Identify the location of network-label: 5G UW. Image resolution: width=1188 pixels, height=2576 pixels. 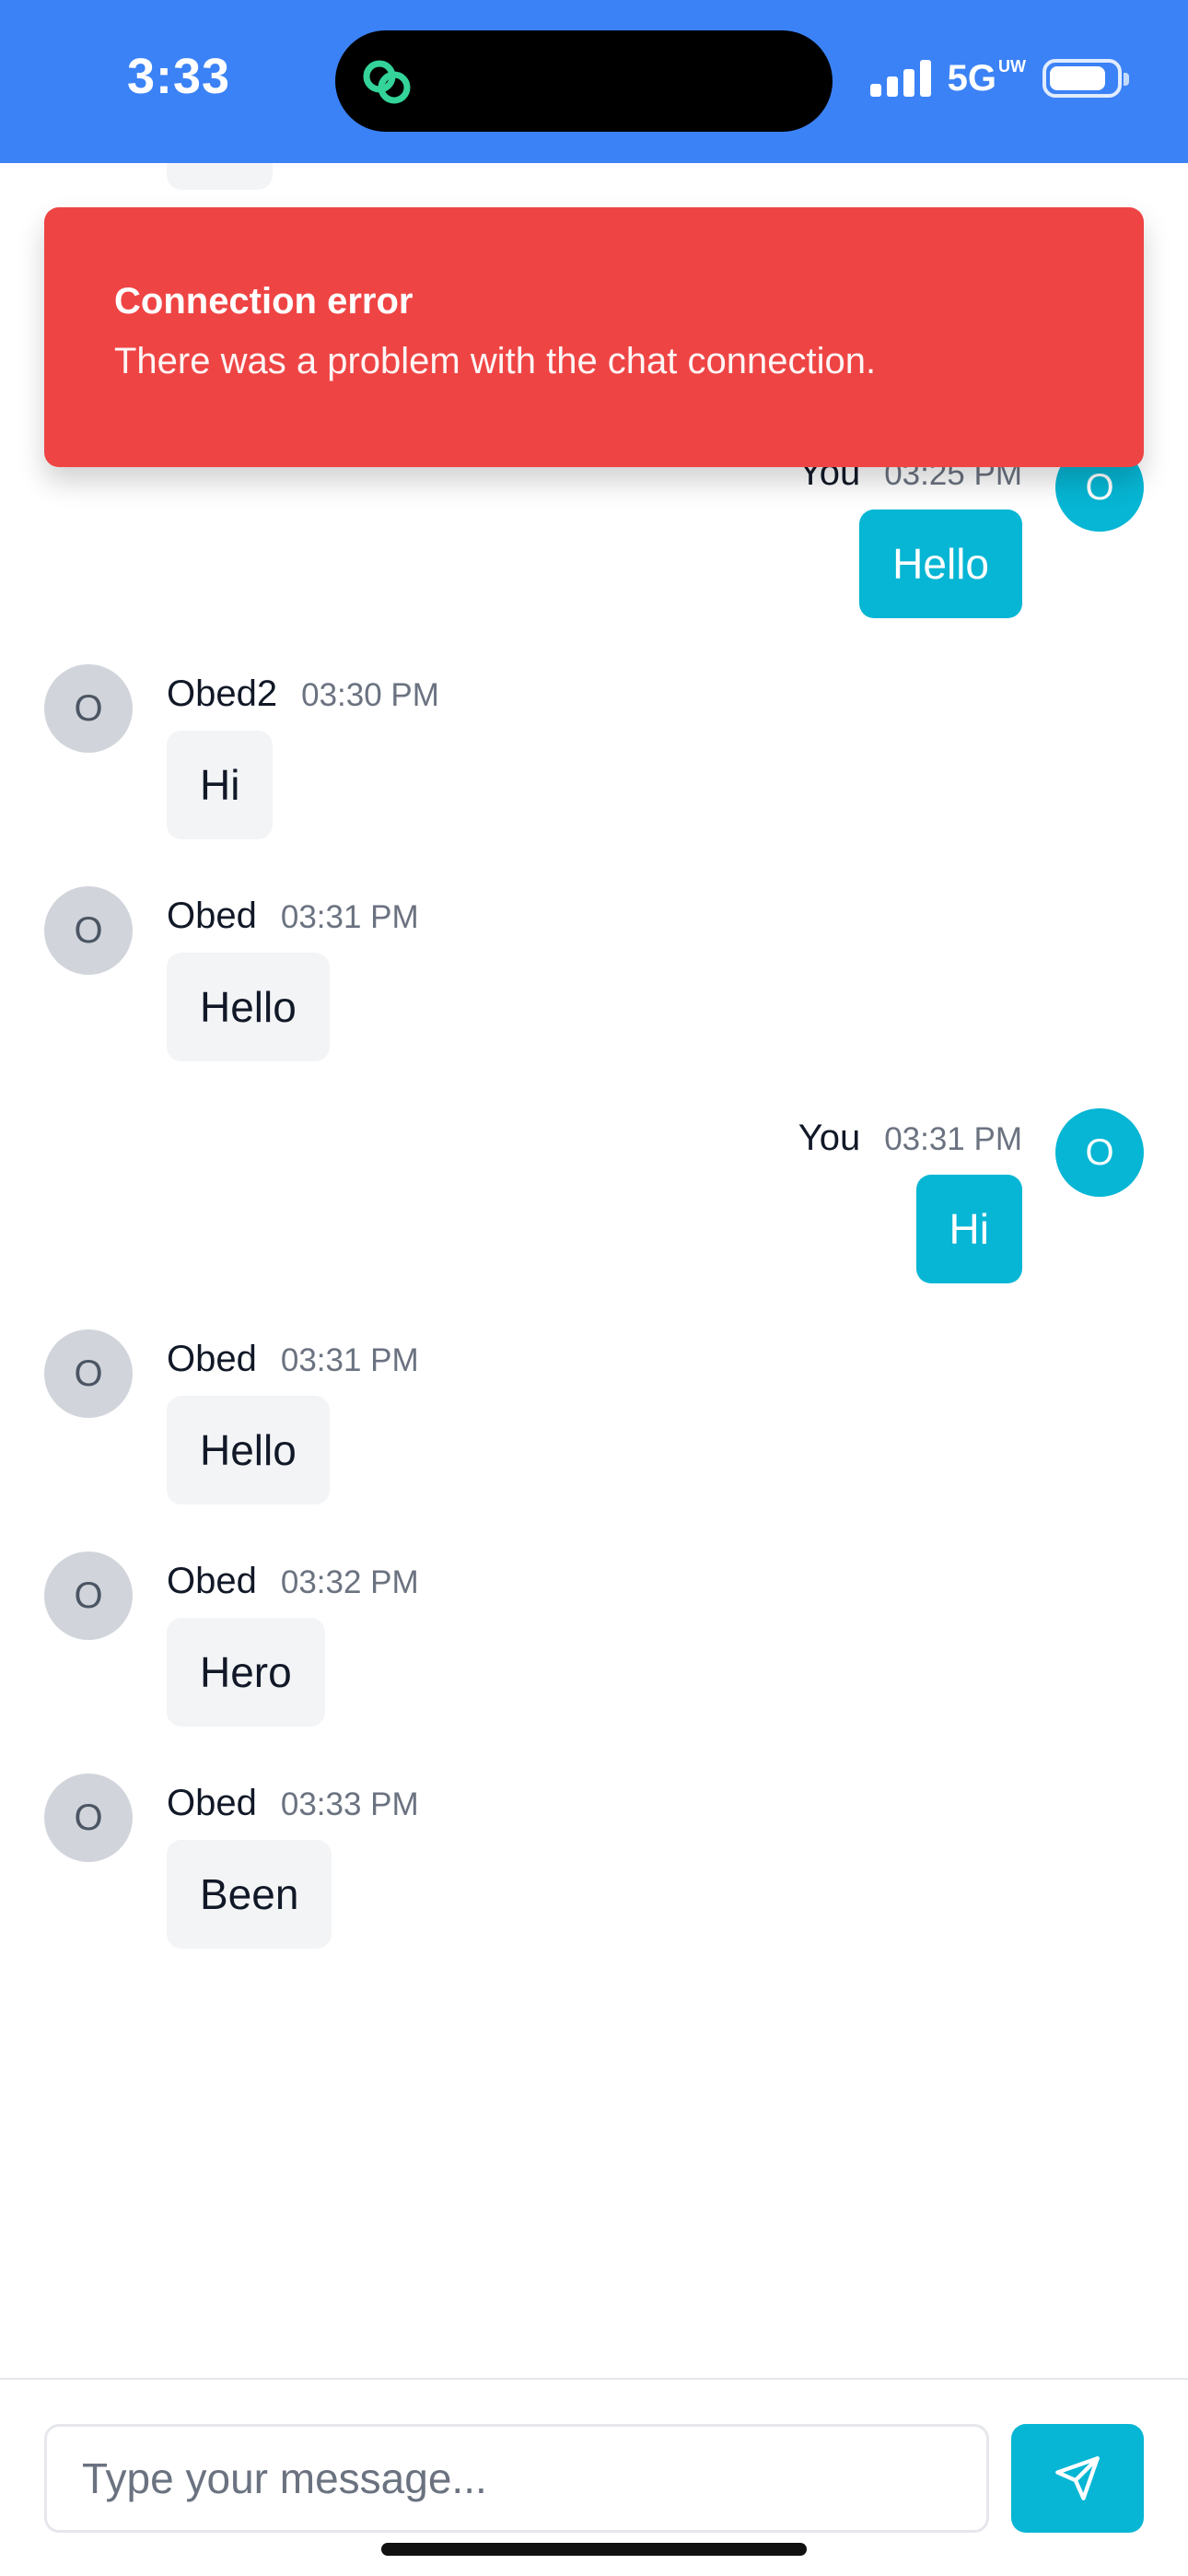
(986, 77).